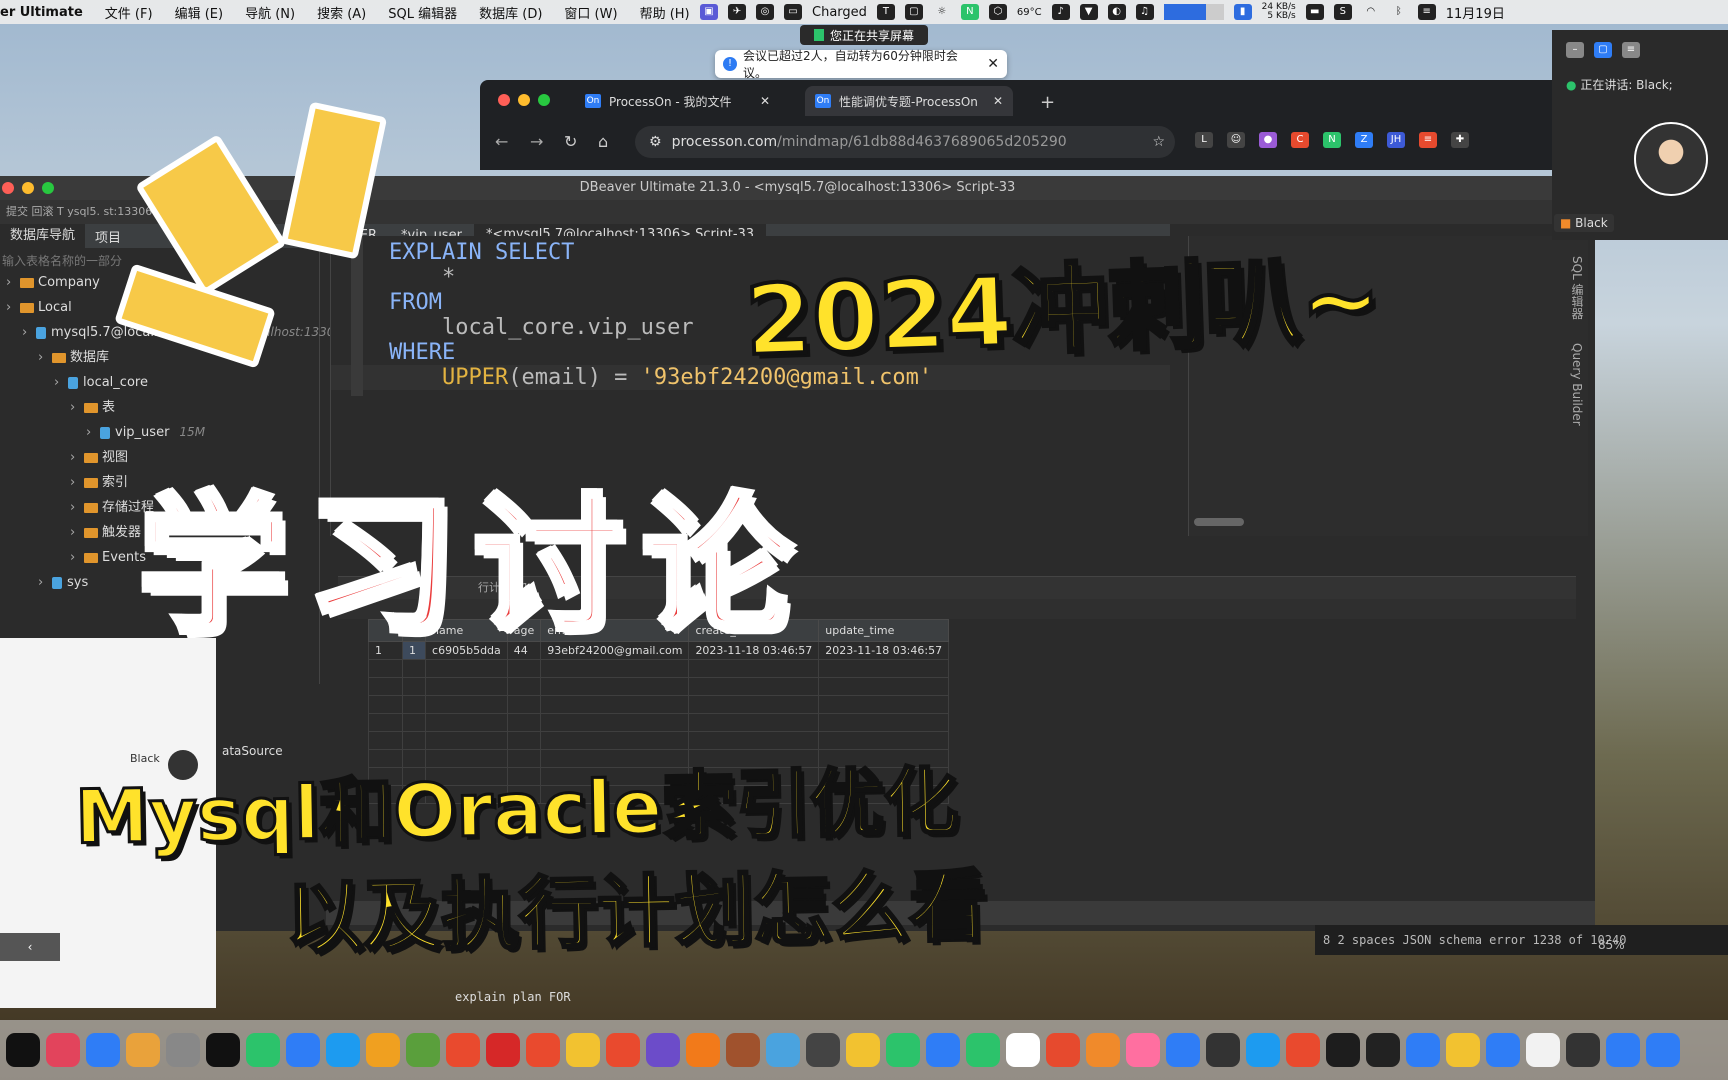 This screenshot has height=1080, width=1728. I want to click on memory-icon: ▮, so click(1242, 12).